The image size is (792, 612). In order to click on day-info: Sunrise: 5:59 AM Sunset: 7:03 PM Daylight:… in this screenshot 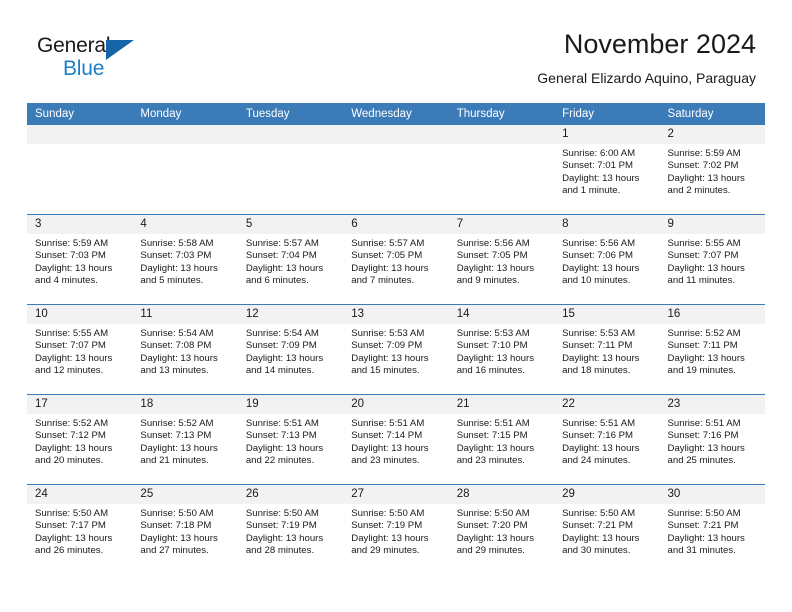, I will do `click(79, 261)`.